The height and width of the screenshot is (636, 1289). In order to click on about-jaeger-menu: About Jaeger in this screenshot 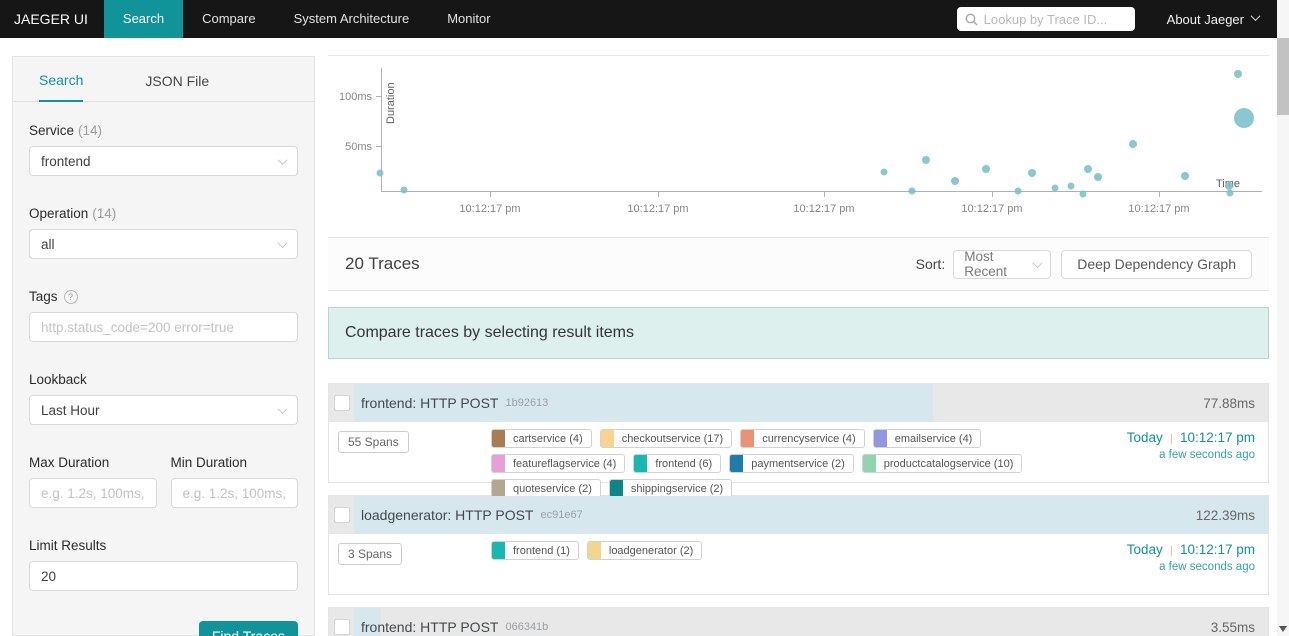, I will do `click(1213, 19)`.